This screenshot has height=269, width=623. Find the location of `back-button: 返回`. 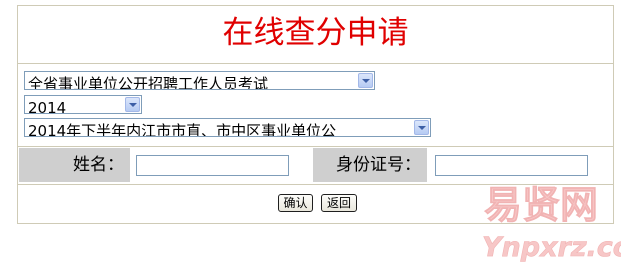

back-button: 返回 is located at coordinates (339, 203).